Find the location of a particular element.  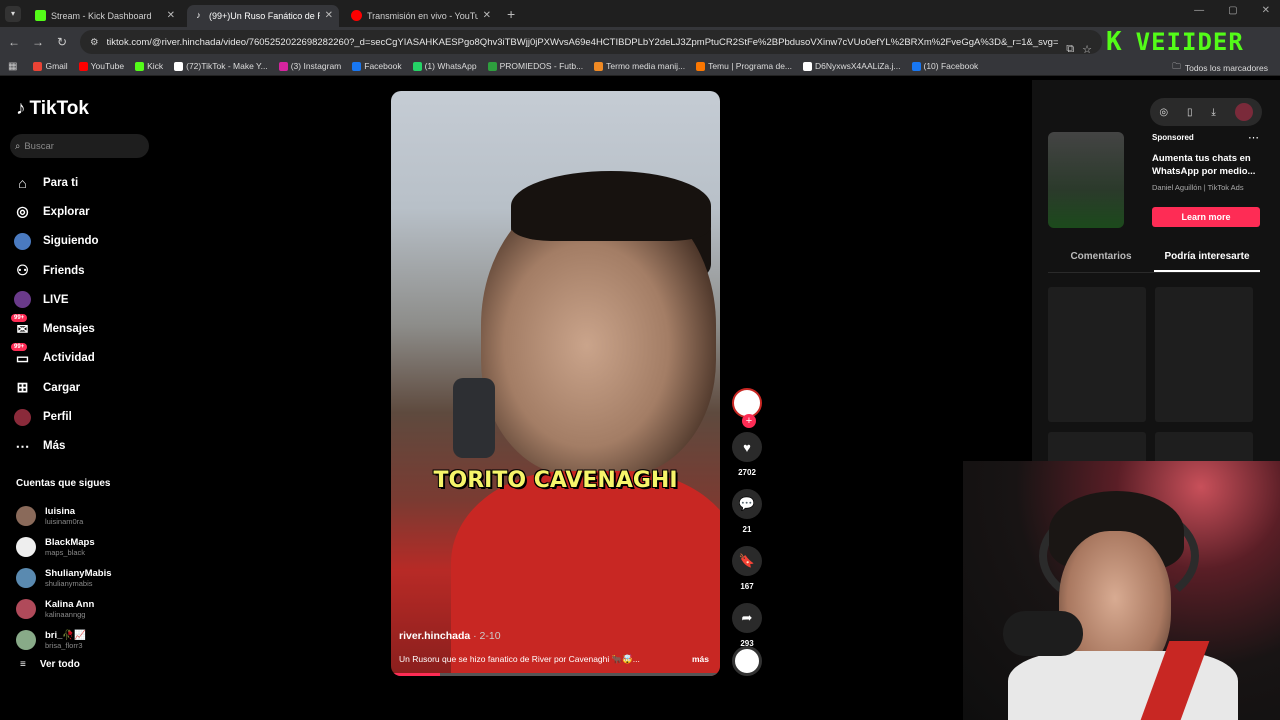

avatar is located at coordinates (26, 639).